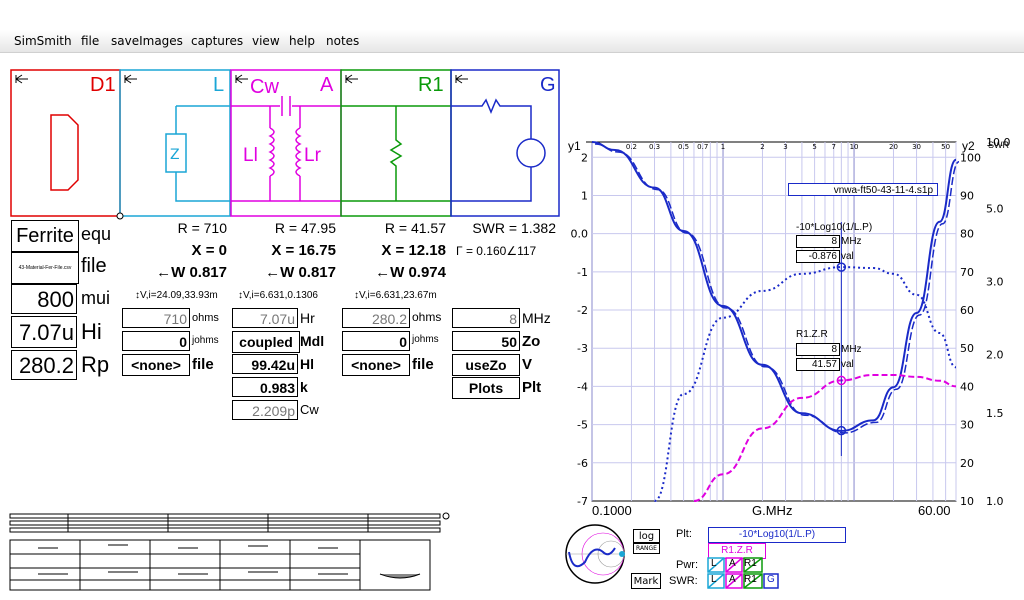 The height and width of the screenshot is (600, 1024). What do you see at coordinates (847, 256) in the screenshot?
I see `marker1-value-unit: val` at bounding box center [847, 256].